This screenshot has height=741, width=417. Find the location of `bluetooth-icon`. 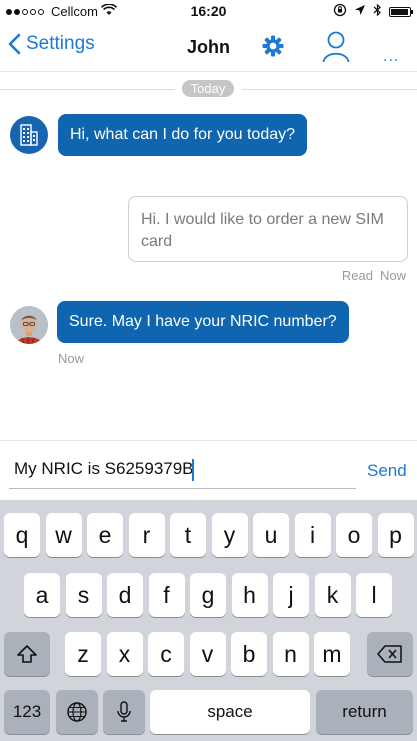

bluetooth-icon is located at coordinates (377, 11).